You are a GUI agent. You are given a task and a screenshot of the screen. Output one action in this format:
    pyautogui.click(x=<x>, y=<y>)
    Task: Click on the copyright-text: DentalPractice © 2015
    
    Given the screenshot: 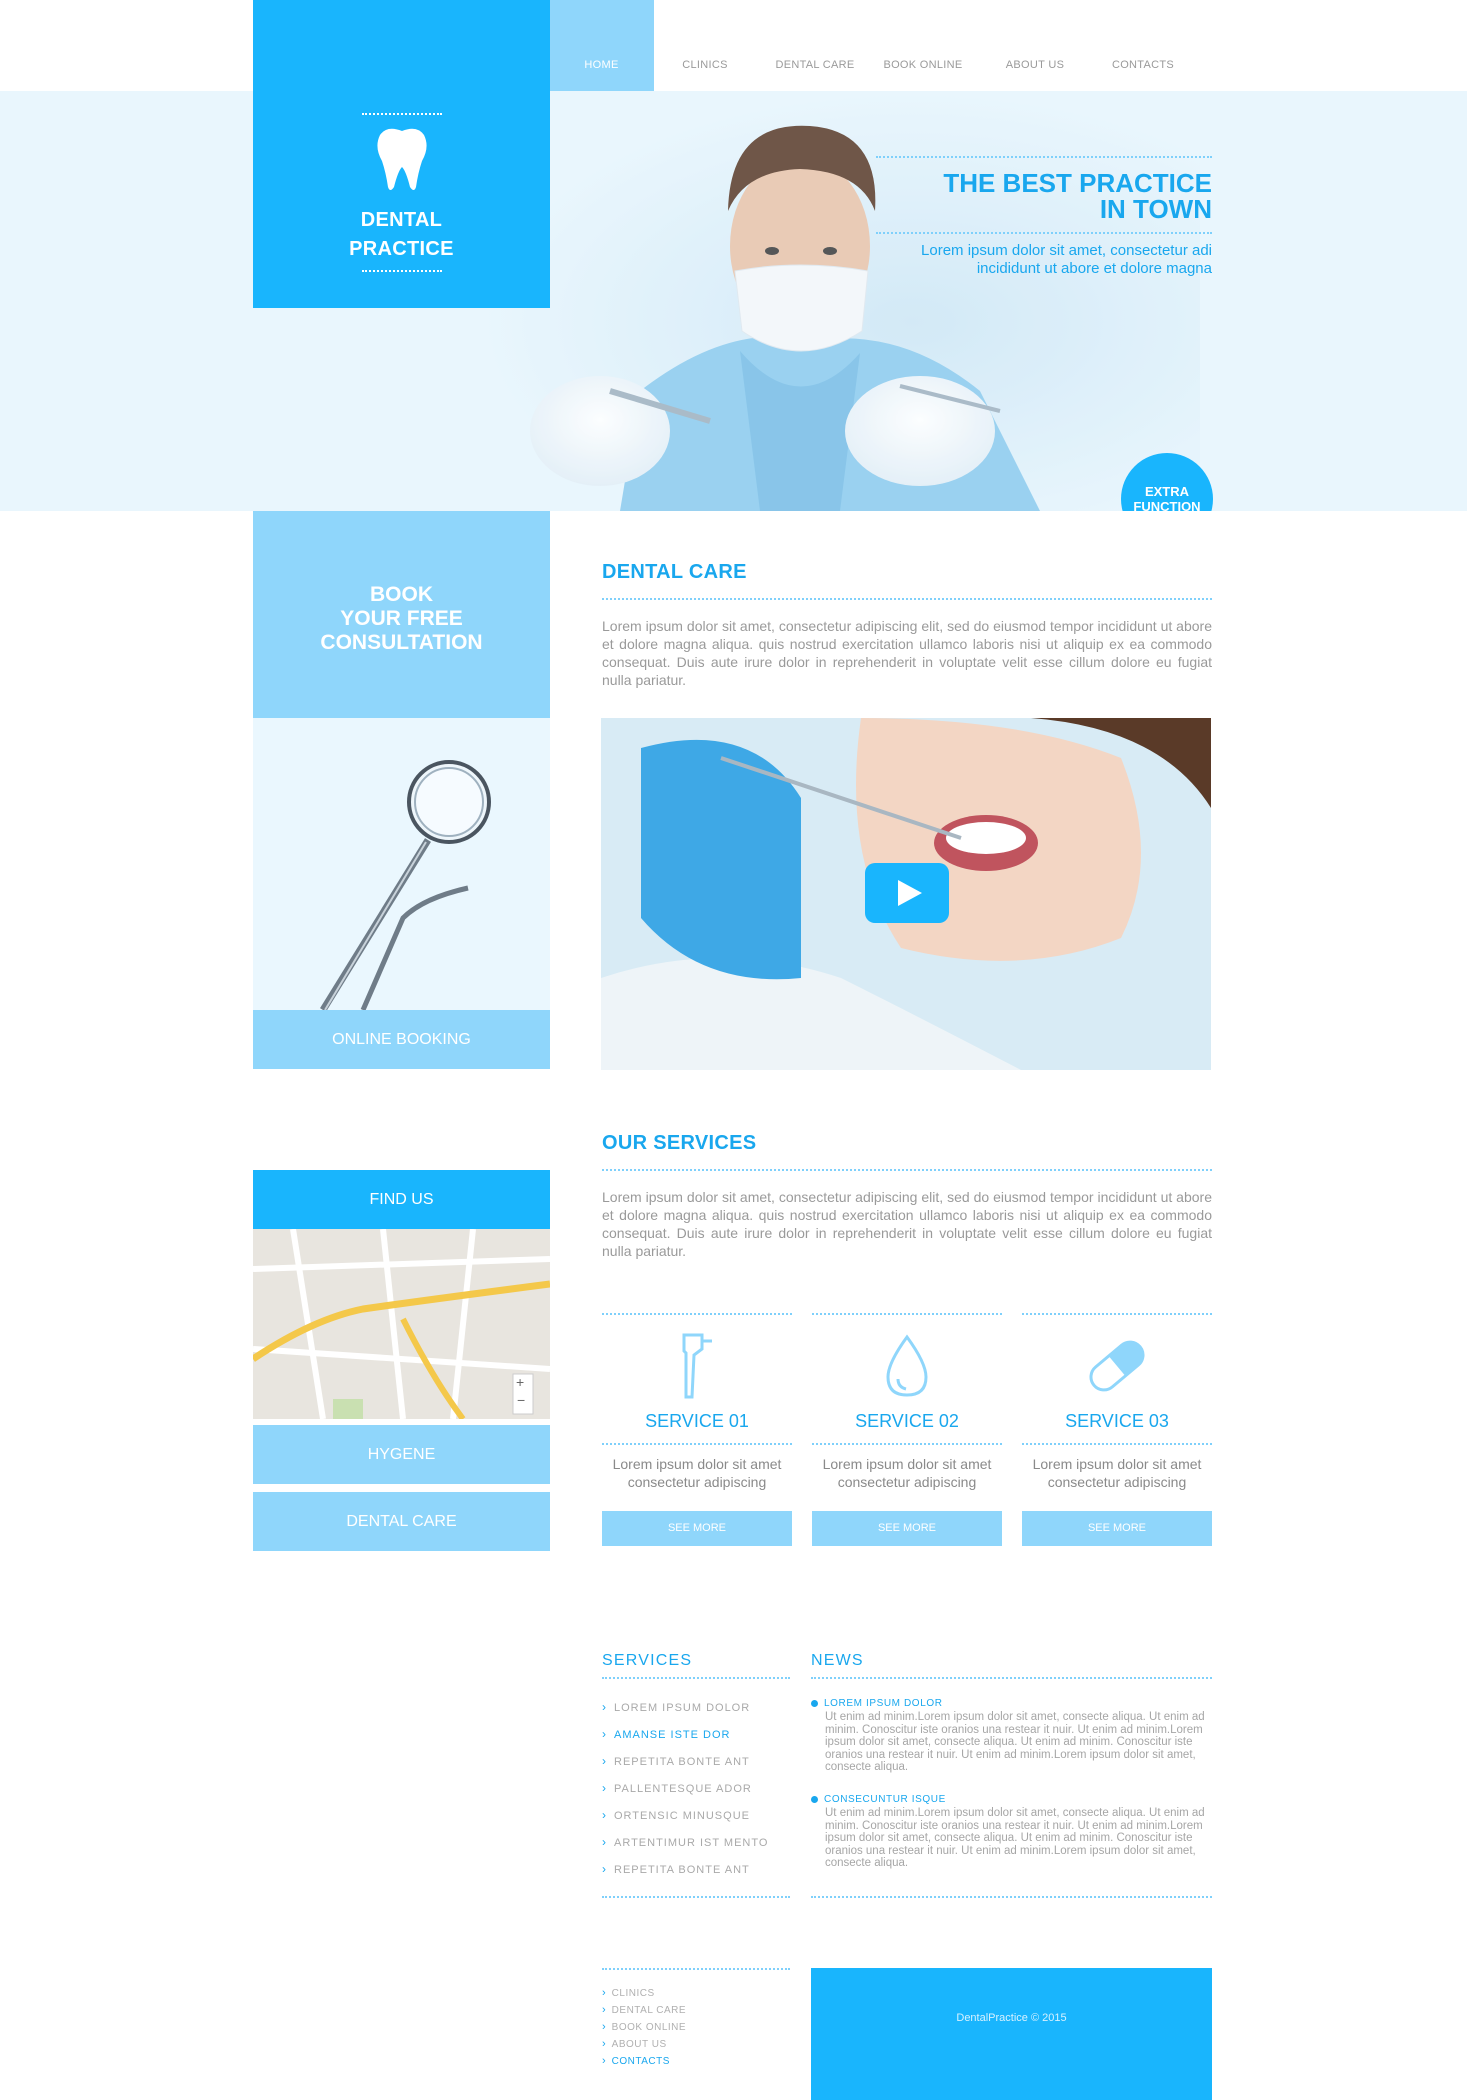 What is the action you would take?
    pyautogui.click(x=1011, y=2018)
    